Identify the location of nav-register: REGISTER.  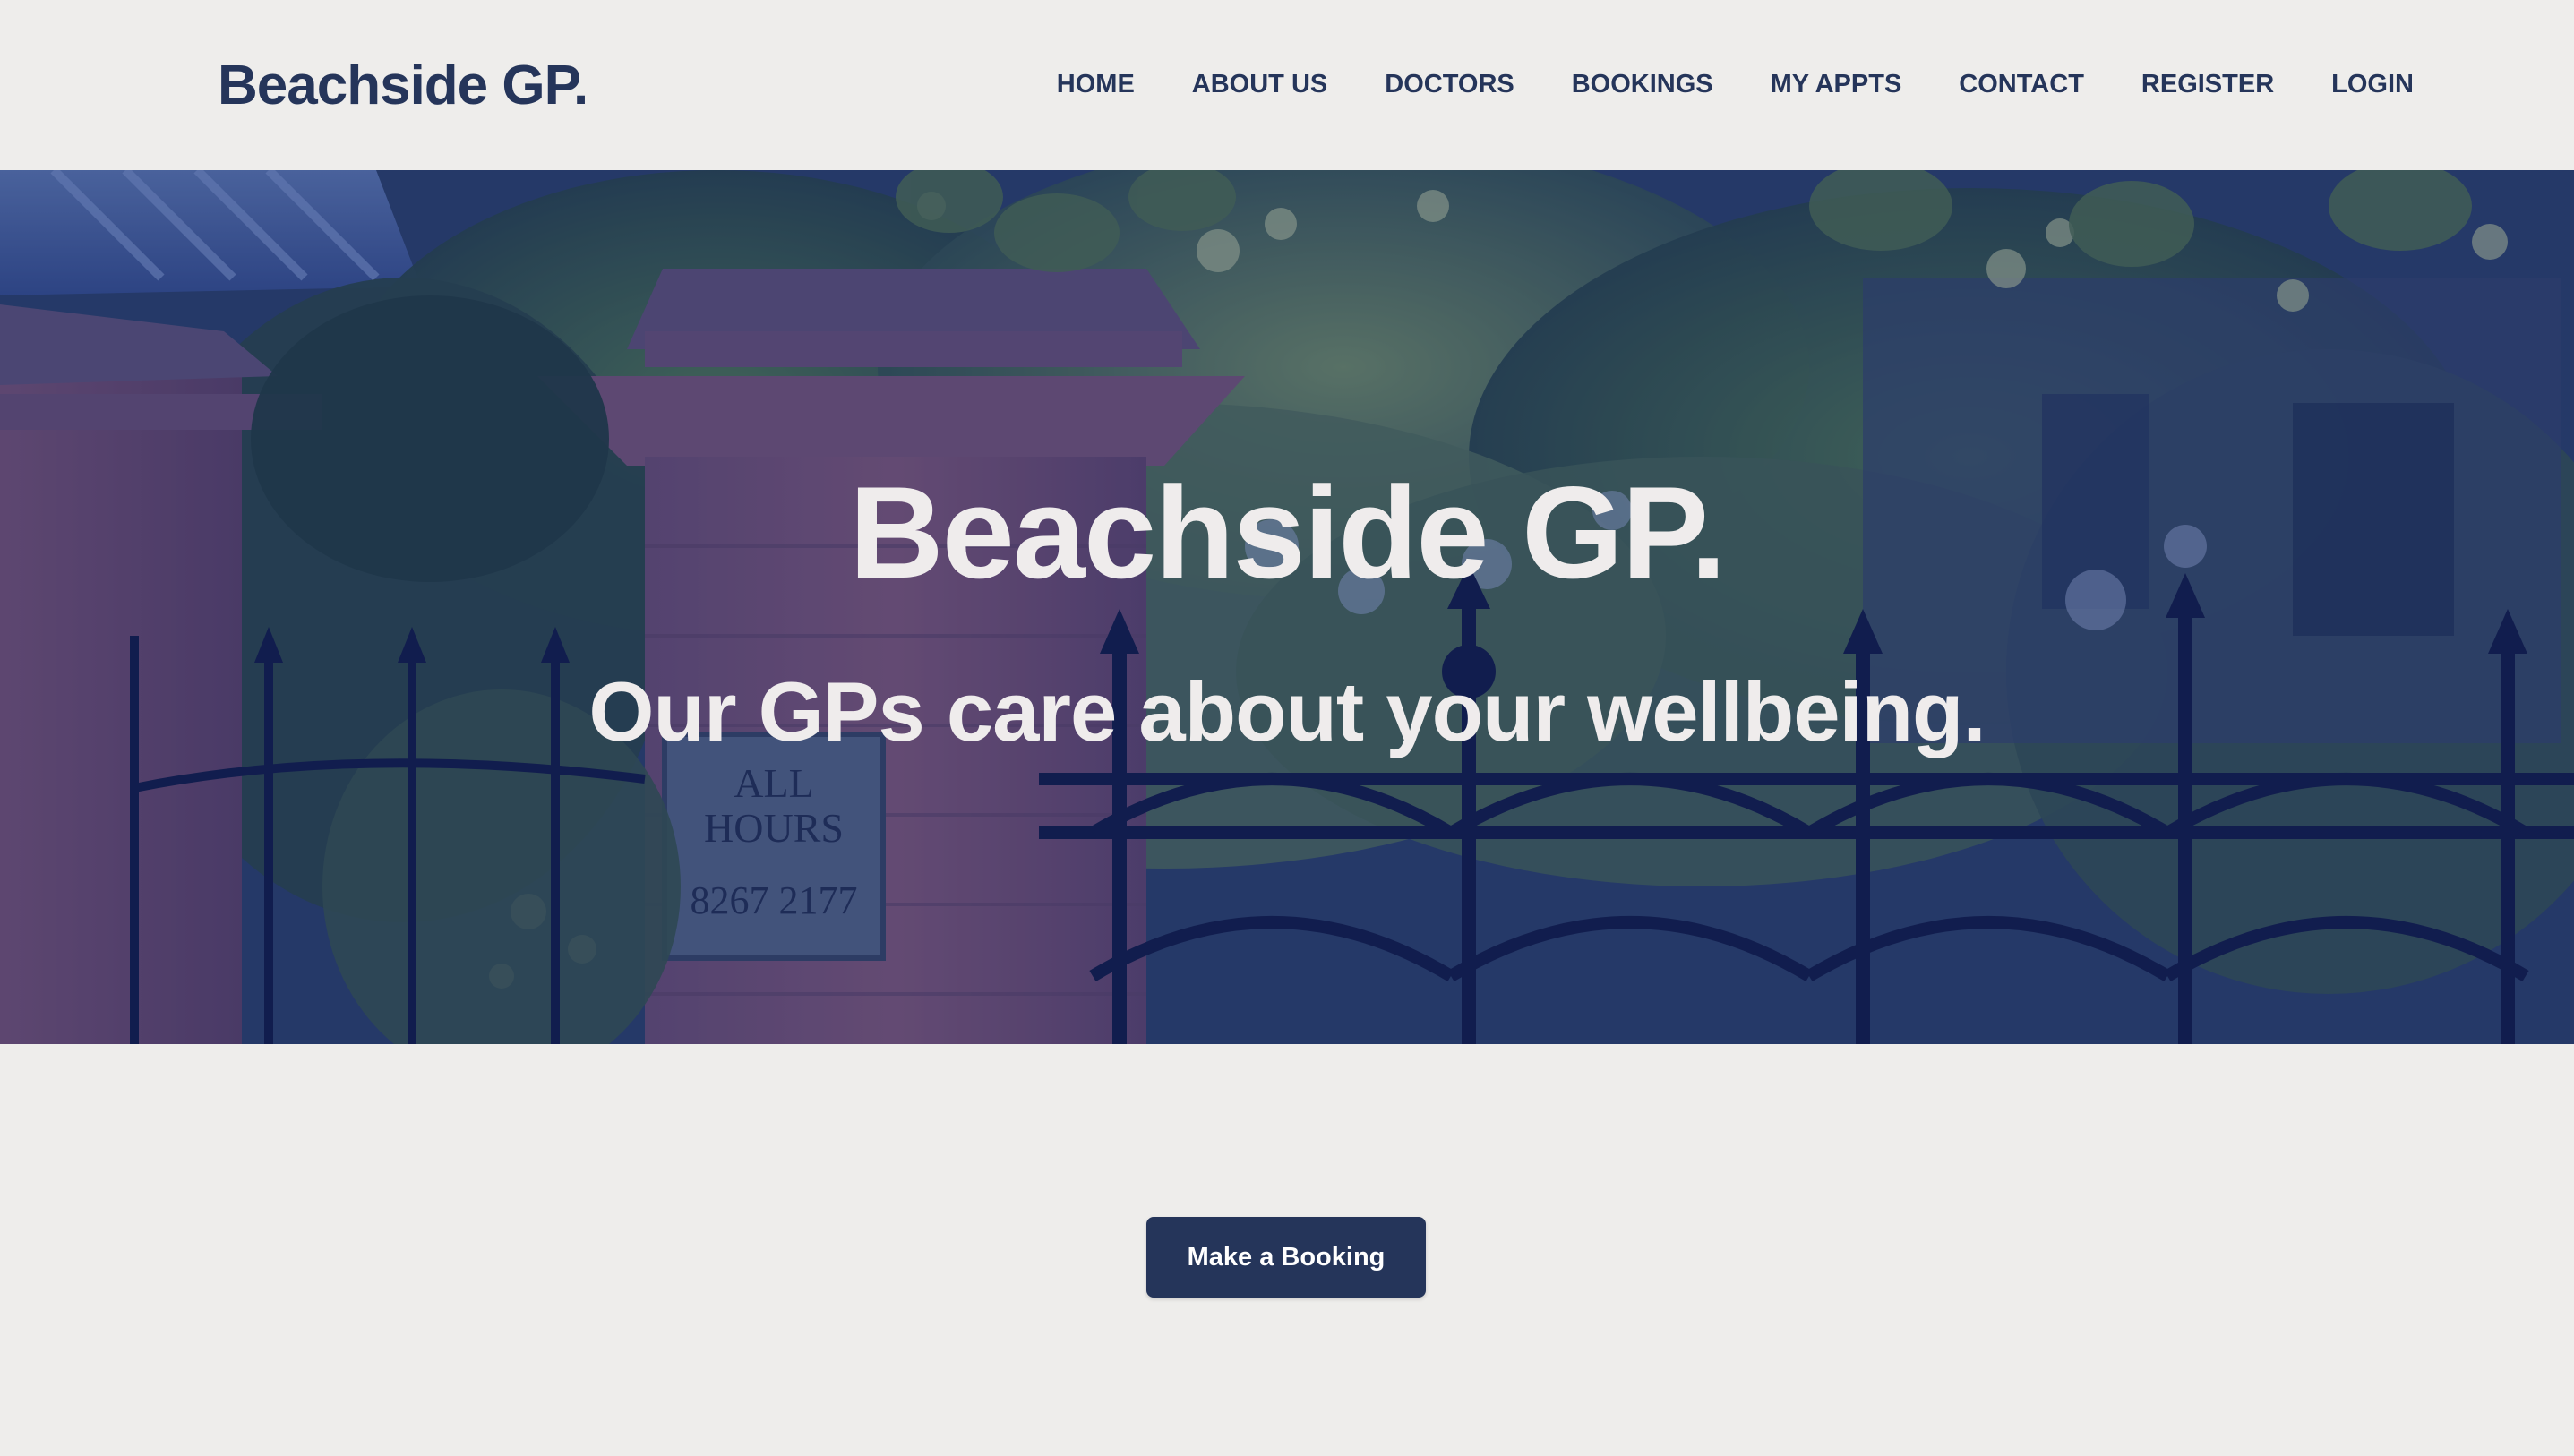
(2207, 84).